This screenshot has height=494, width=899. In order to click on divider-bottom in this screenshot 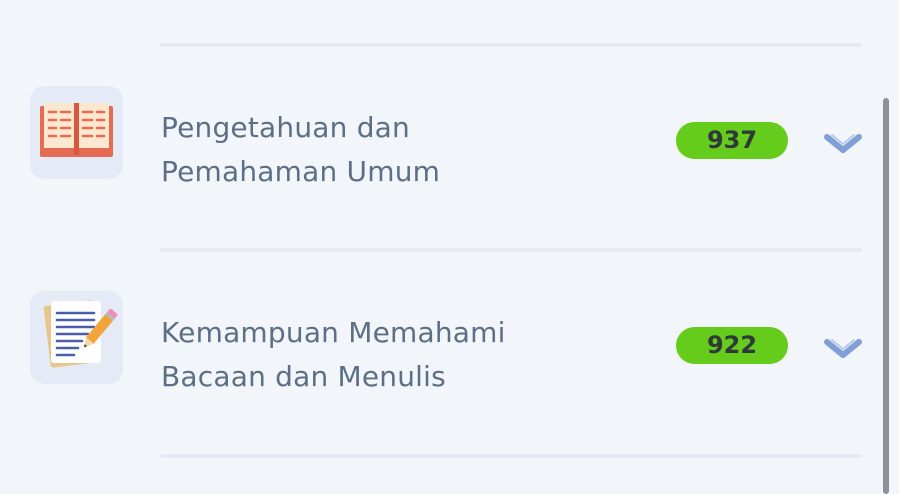, I will do `click(511, 456)`.